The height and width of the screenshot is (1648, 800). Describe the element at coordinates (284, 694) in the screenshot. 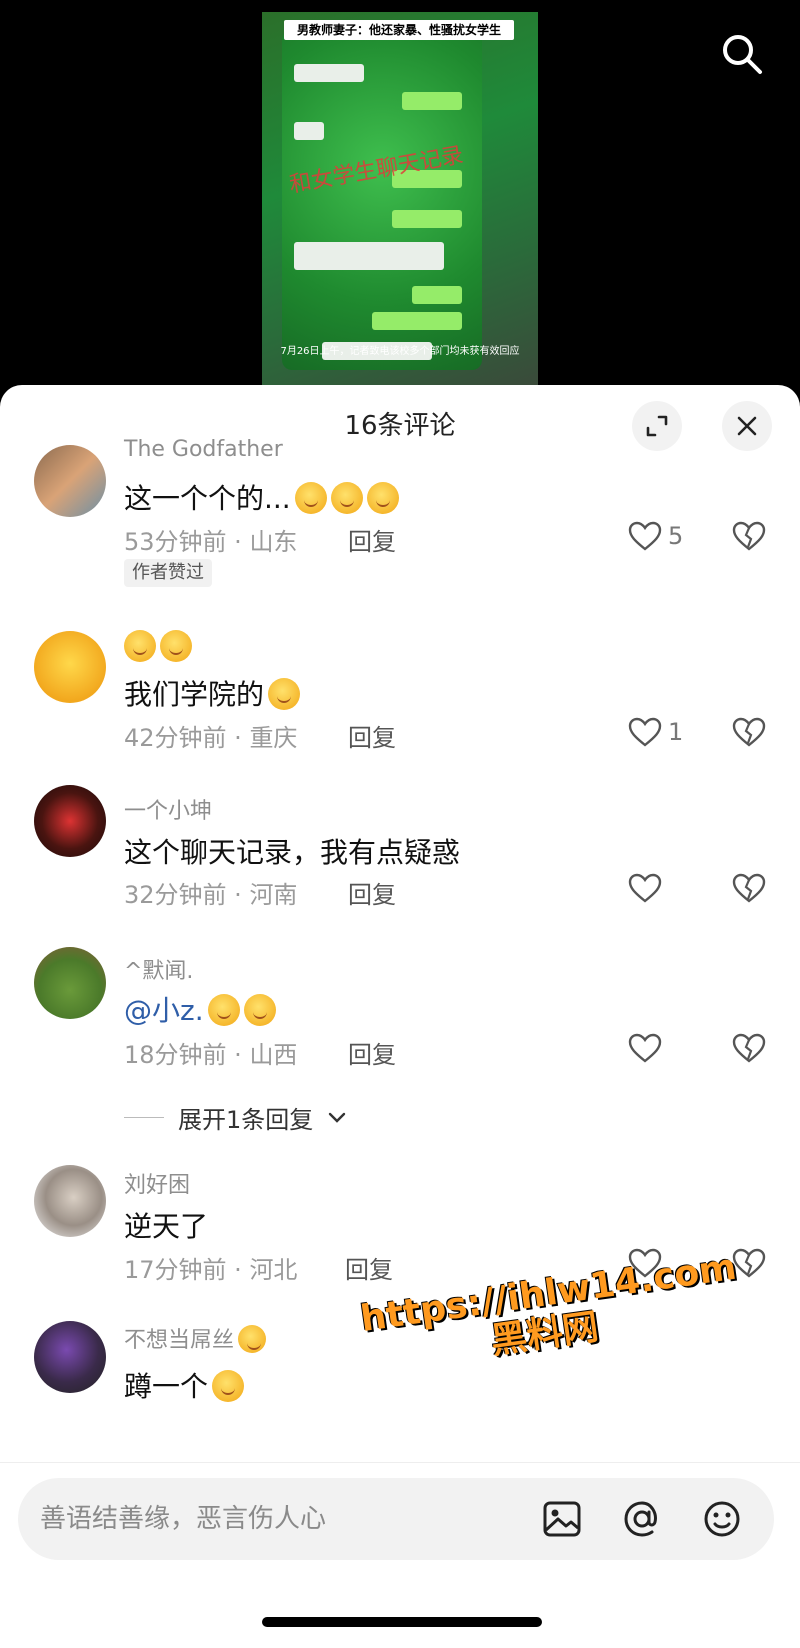

I see `wink-emoji-icon` at that location.